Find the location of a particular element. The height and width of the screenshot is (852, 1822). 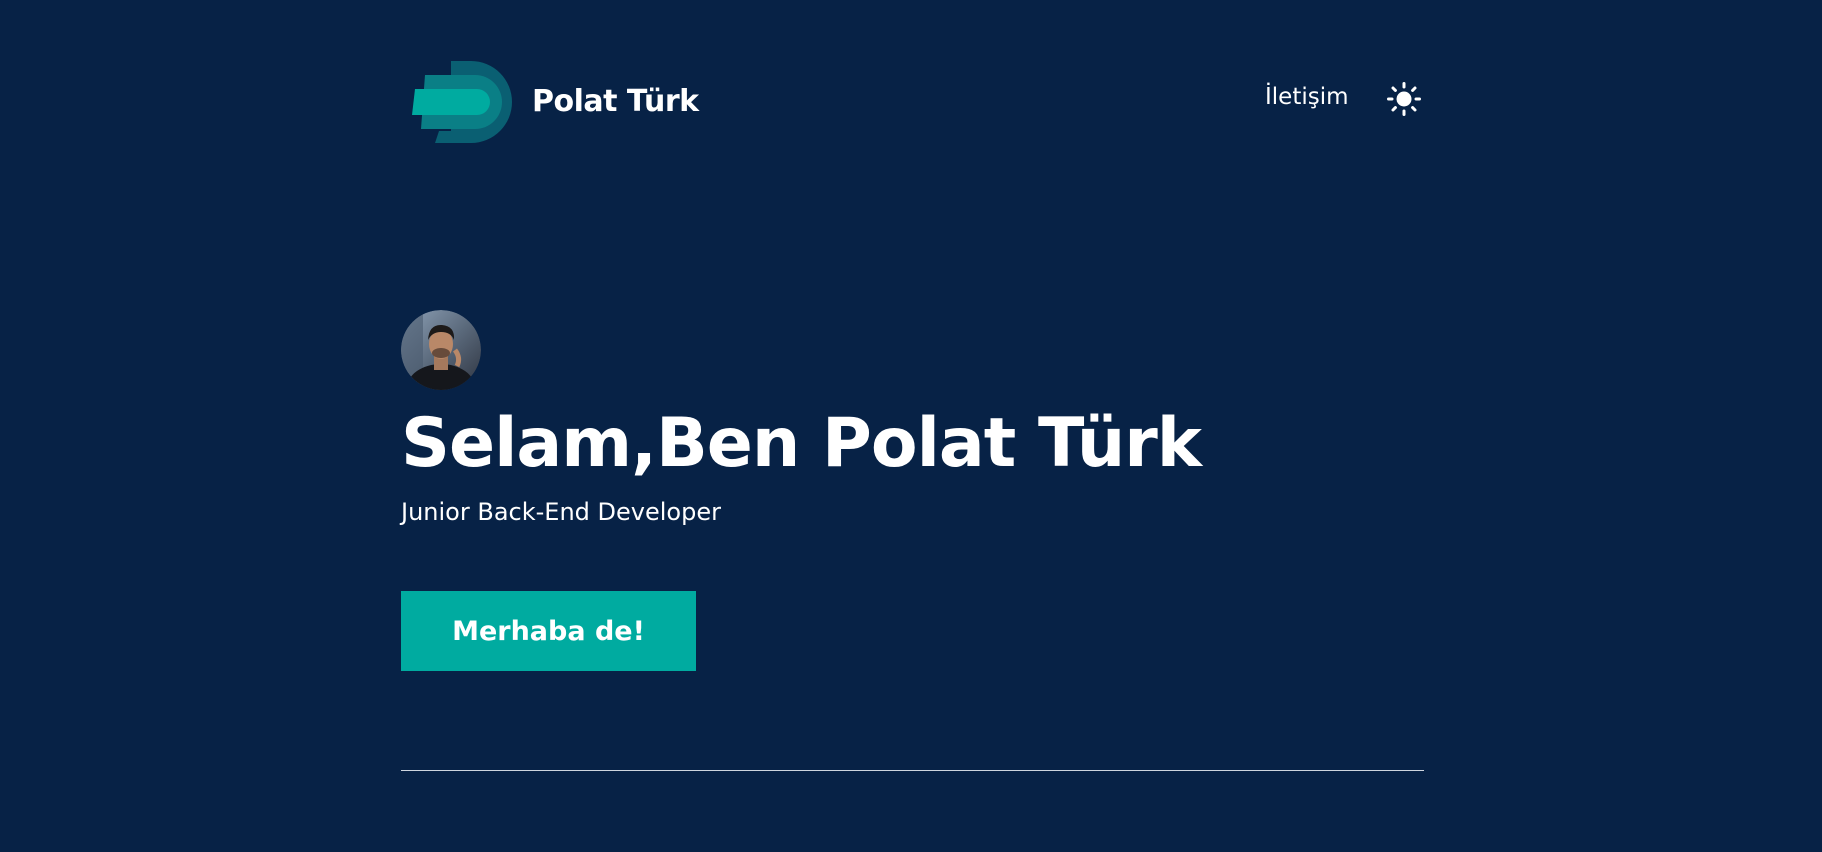

d-logo-icon is located at coordinates (462, 102).